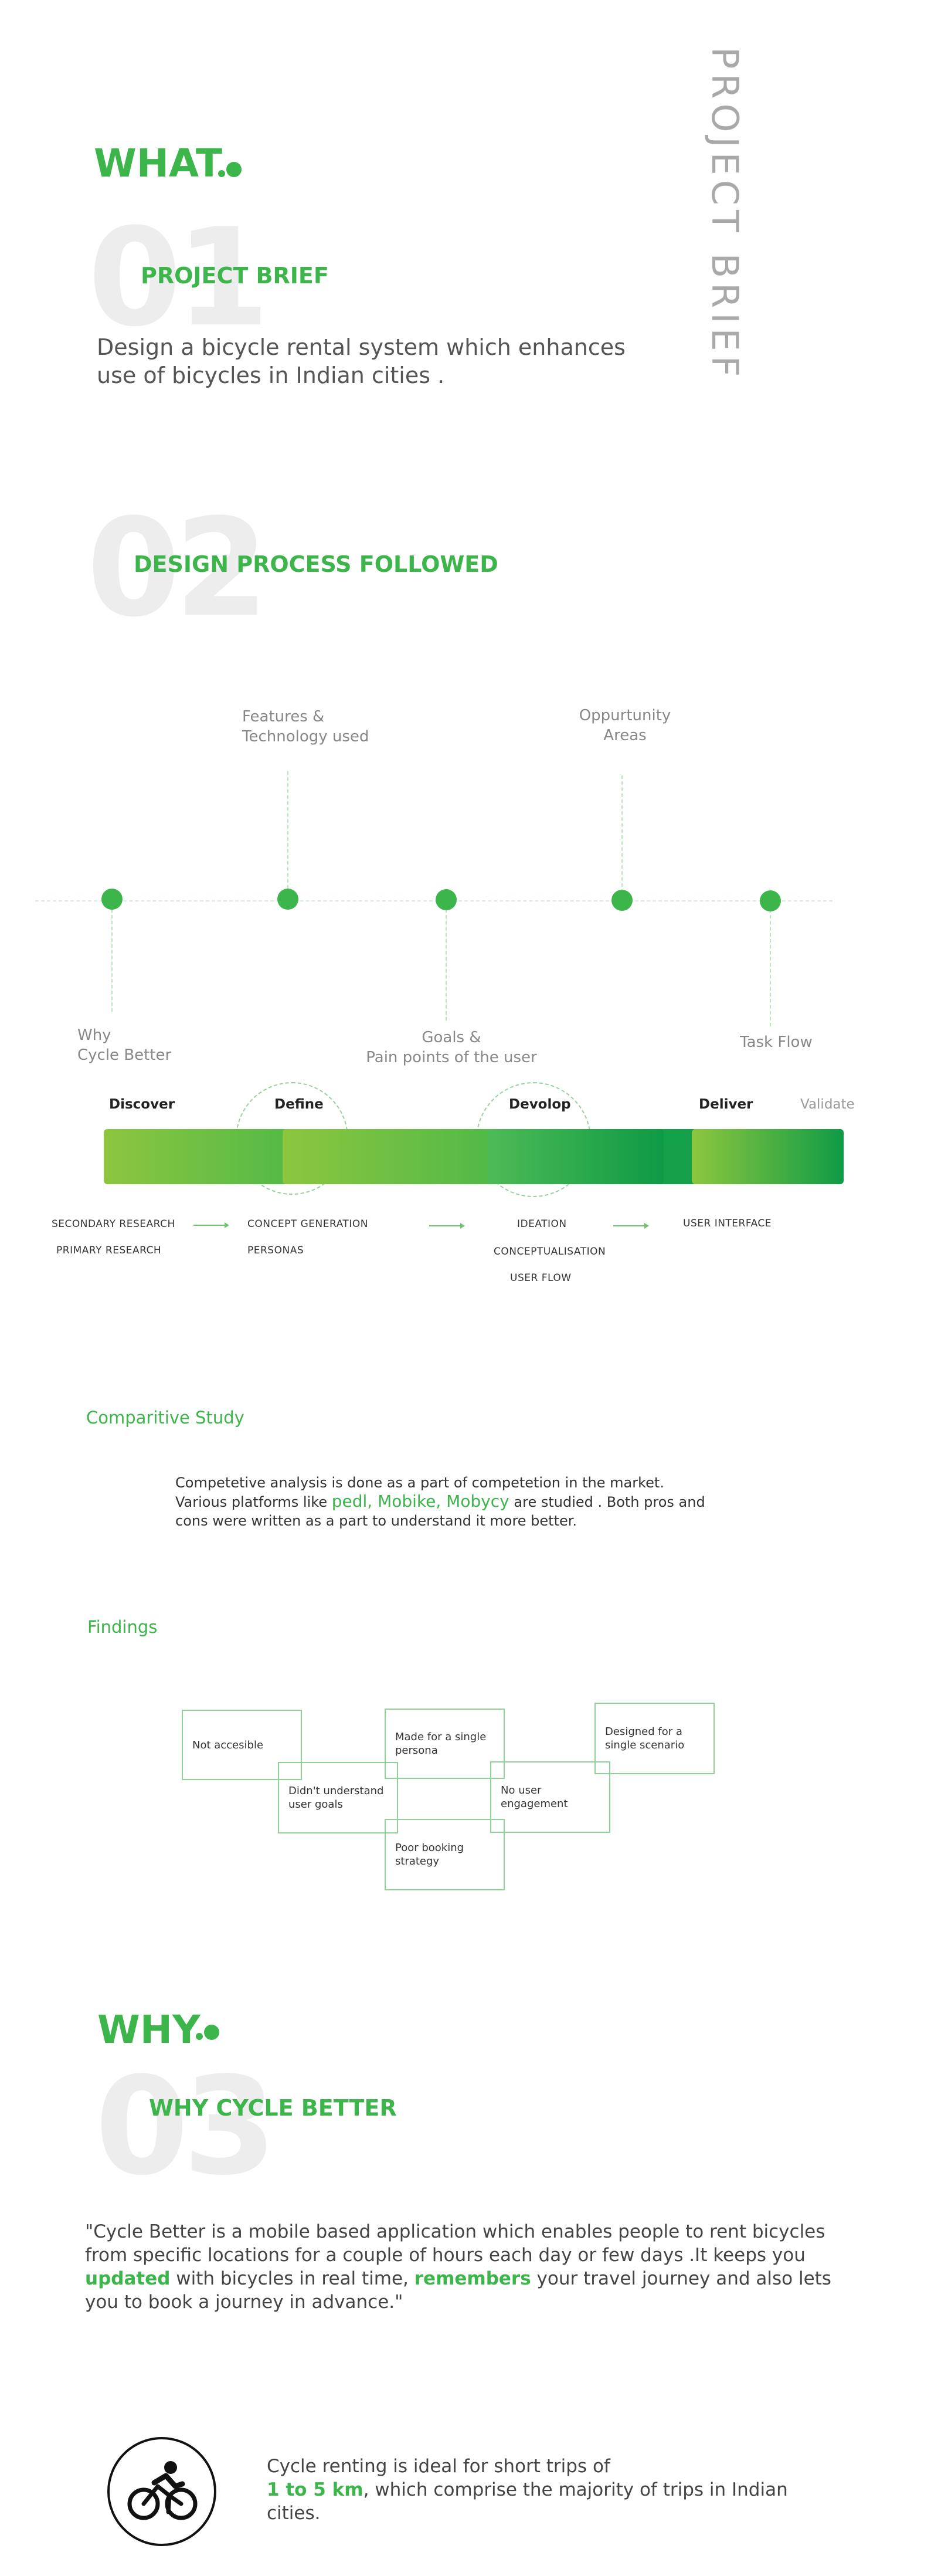 The height and width of the screenshot is (2576, 931). What do you see at coordinates (445, 1744) in the screenshot?
I see `finding-box: Made for a single persona` at bounding box center [445, 1744].